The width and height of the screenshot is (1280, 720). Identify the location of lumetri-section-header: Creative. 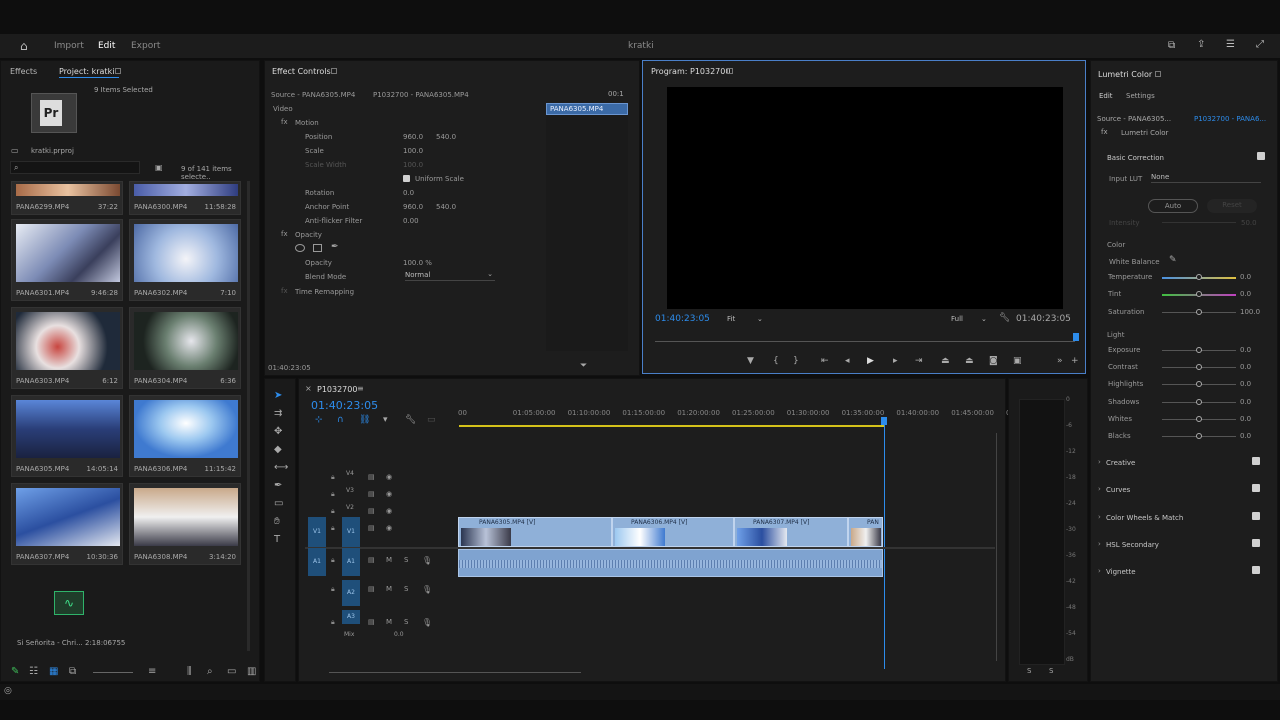
(1120, 463).